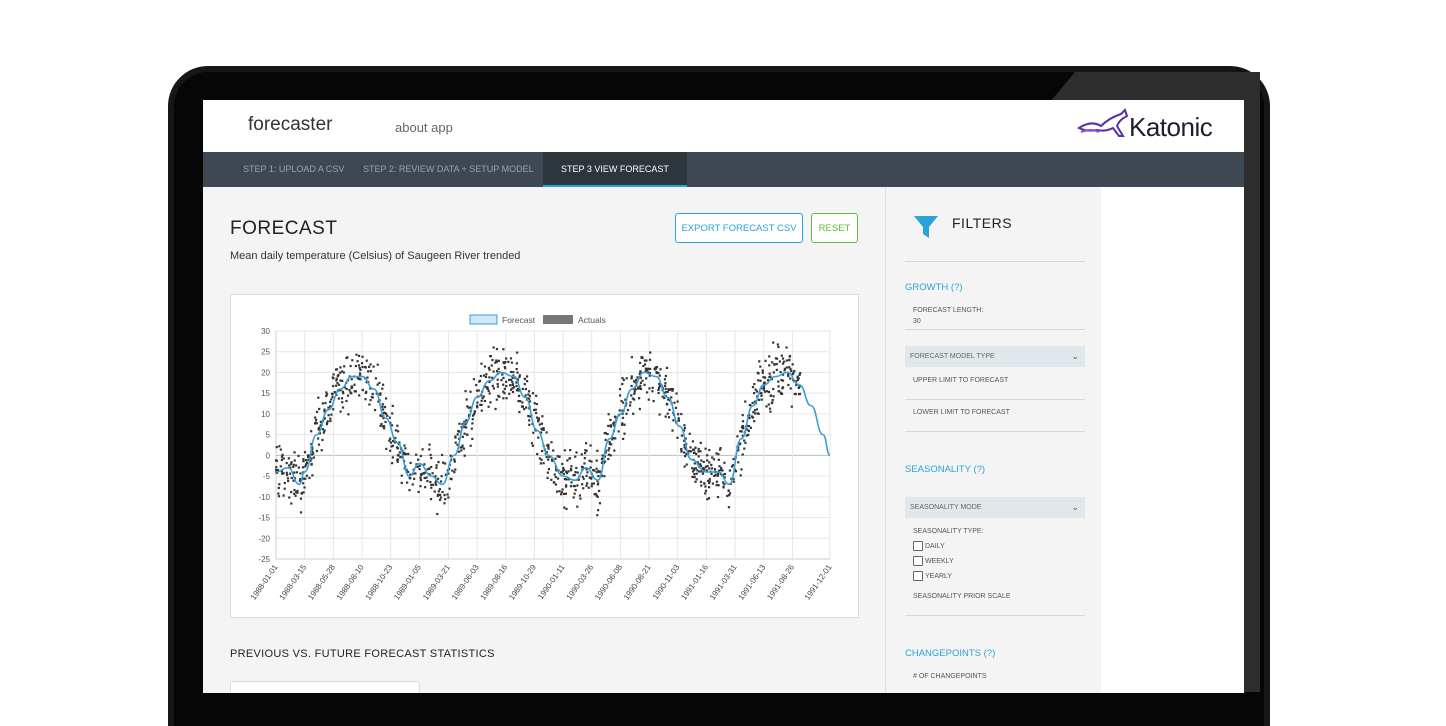  Describe the element at coordinates (265, 352) in the screenshot. I see `y-tick-label: 25` at that location.